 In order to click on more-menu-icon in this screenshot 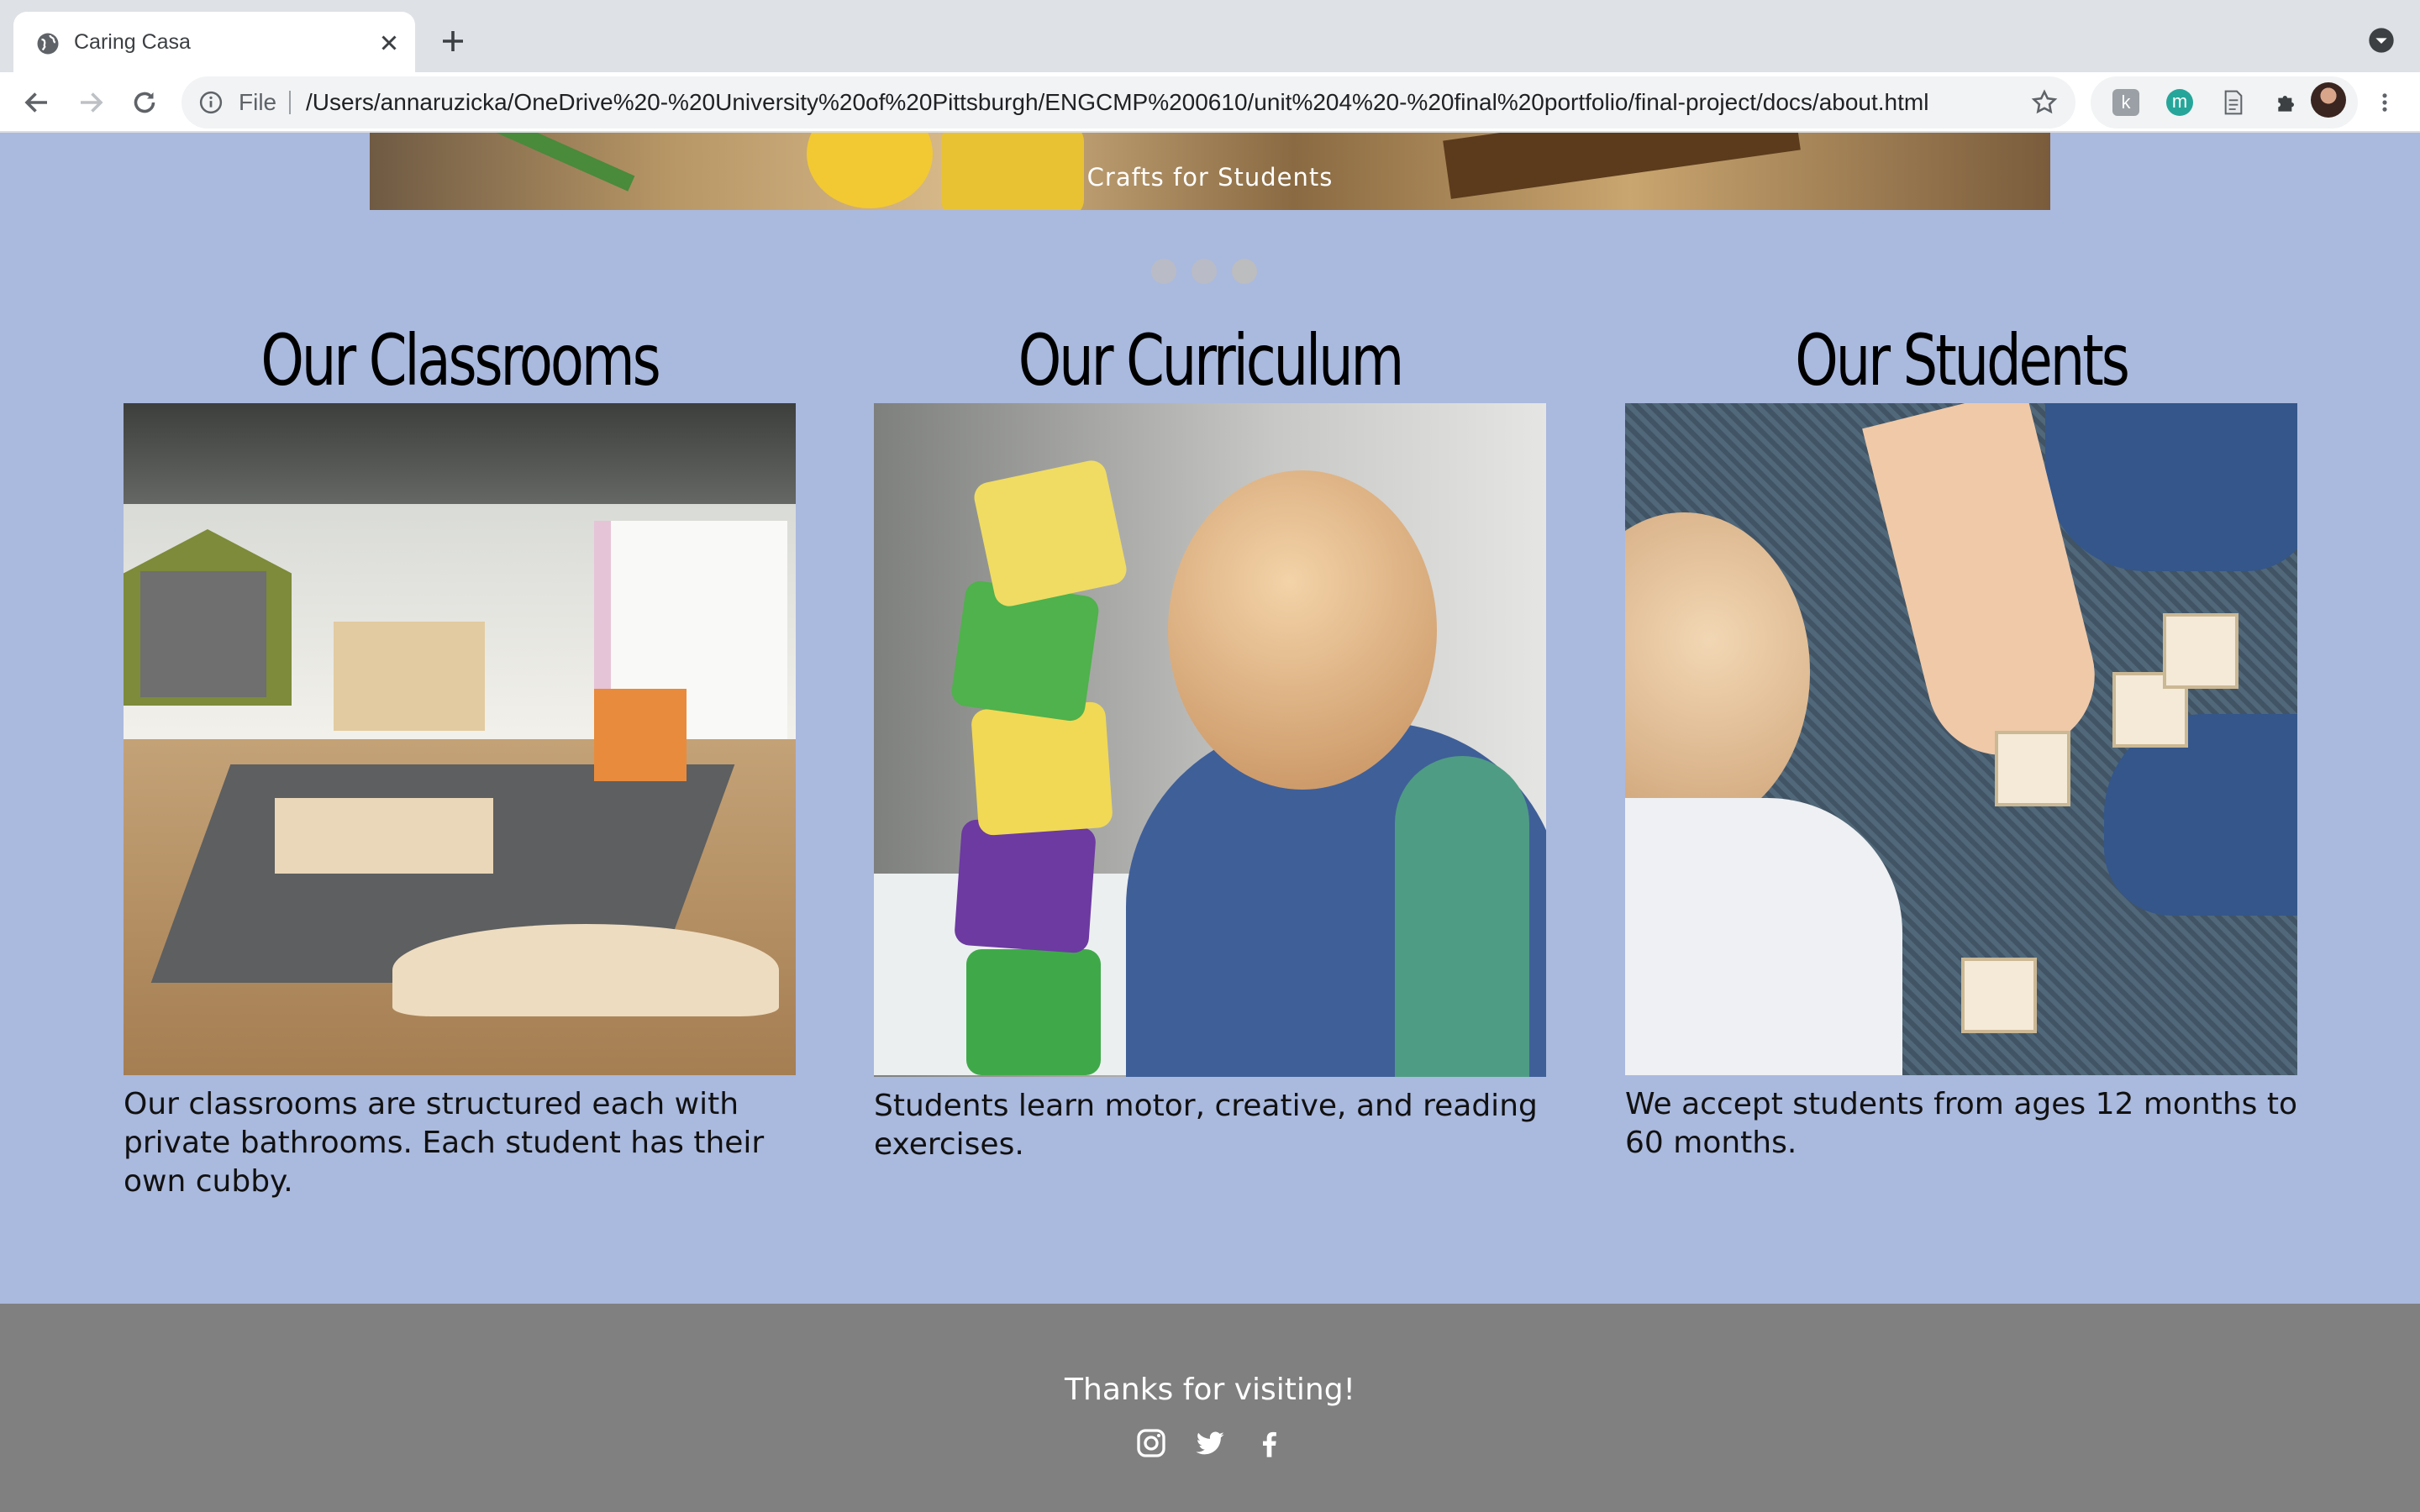, I will do `click(2385, 102)`.